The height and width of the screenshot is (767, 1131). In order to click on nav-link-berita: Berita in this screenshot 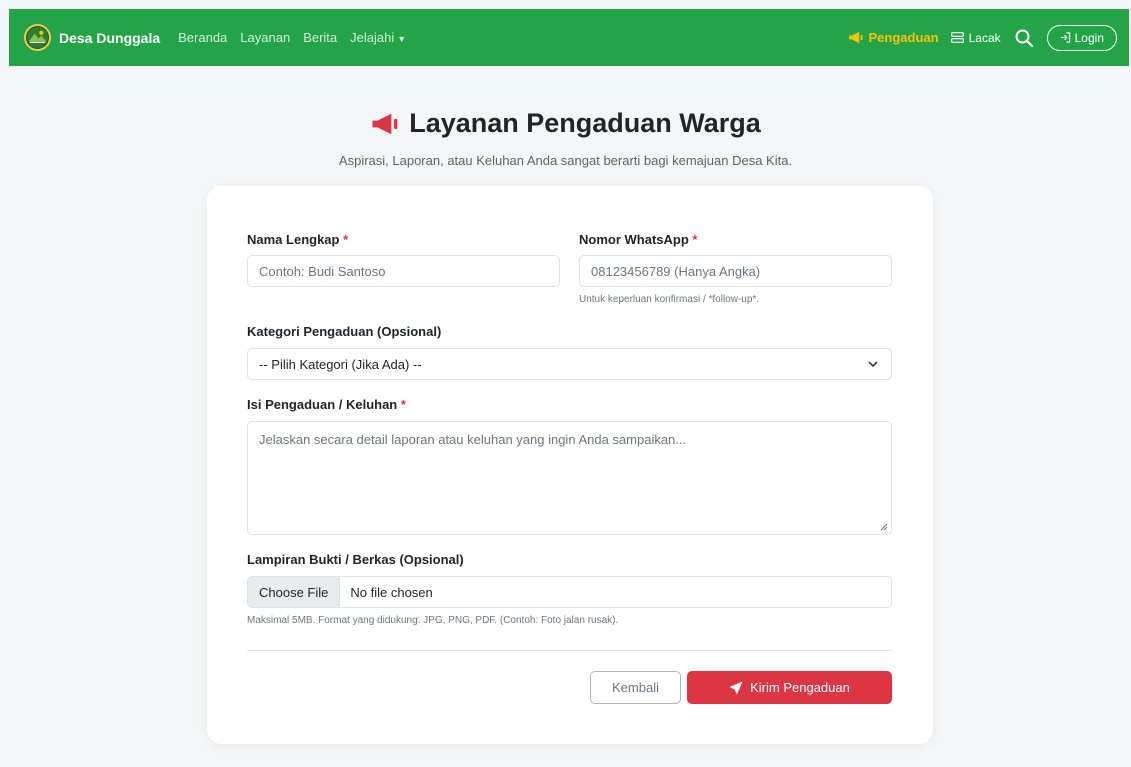, I will do `click(320, 37)`.